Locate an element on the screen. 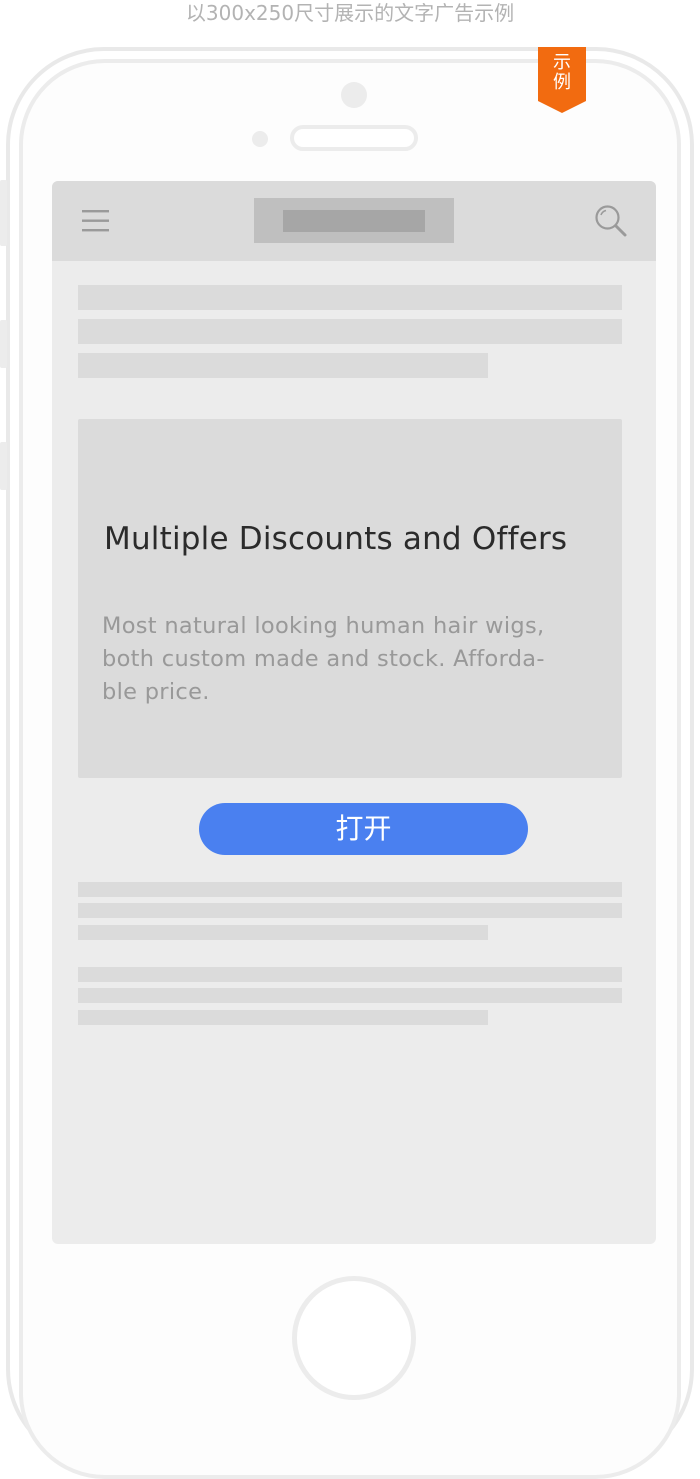 The image size is (700, 1479). example-caption: 以300x250尺寸展示的文字广告示例 is located at coordinates (350, 13).